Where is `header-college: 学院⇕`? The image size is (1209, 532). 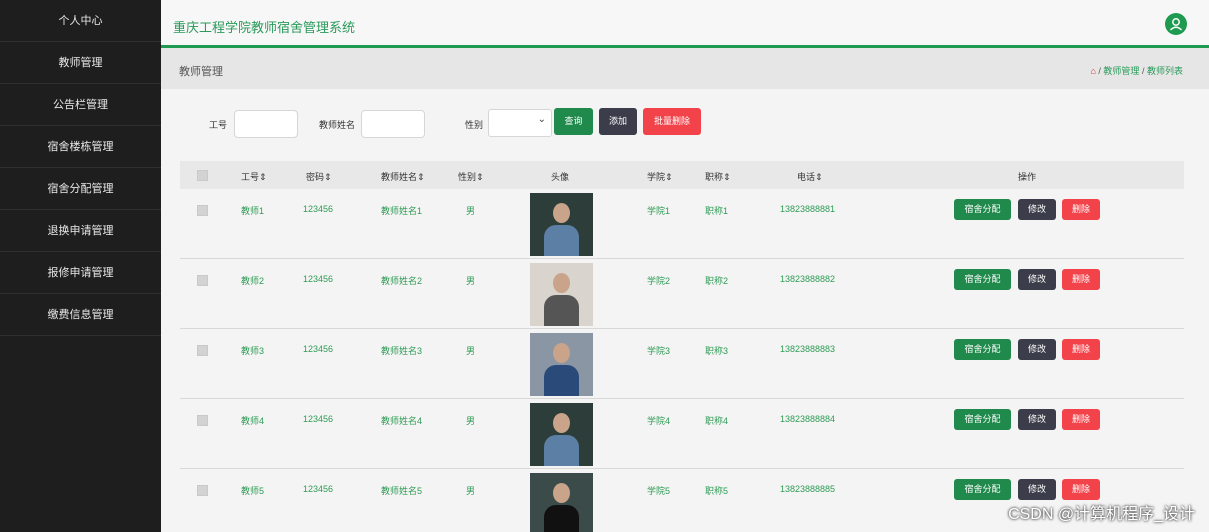
header-college: 学院⇕ is located at coordinates (660, 176).